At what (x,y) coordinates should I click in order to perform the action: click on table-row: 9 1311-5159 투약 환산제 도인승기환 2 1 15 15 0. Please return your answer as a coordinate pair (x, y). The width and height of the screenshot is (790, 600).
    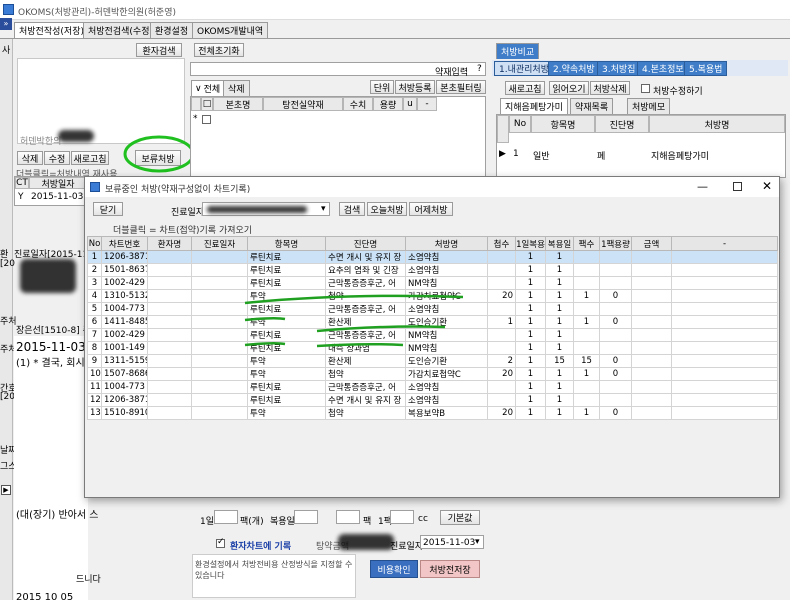
    Looking at the image, I should click on (432, 361).